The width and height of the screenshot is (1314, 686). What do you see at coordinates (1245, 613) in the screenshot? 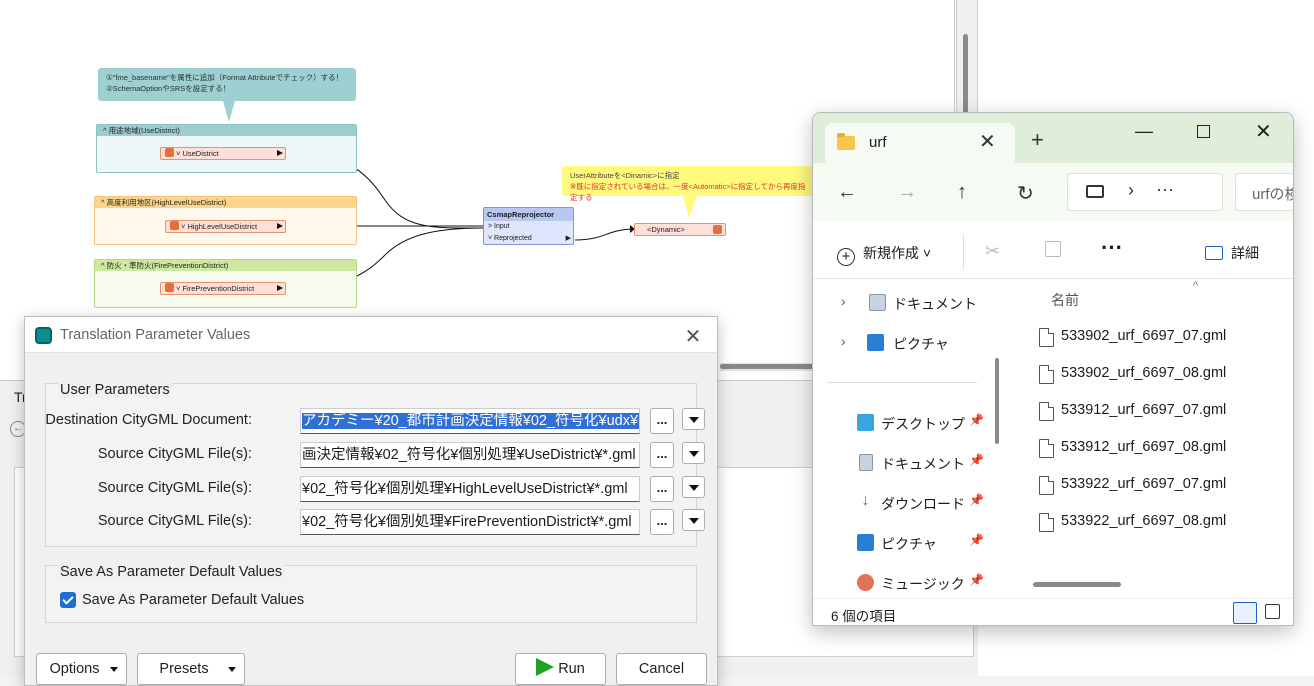
I see `details-view-icon` at bounding box center [1245, 613].